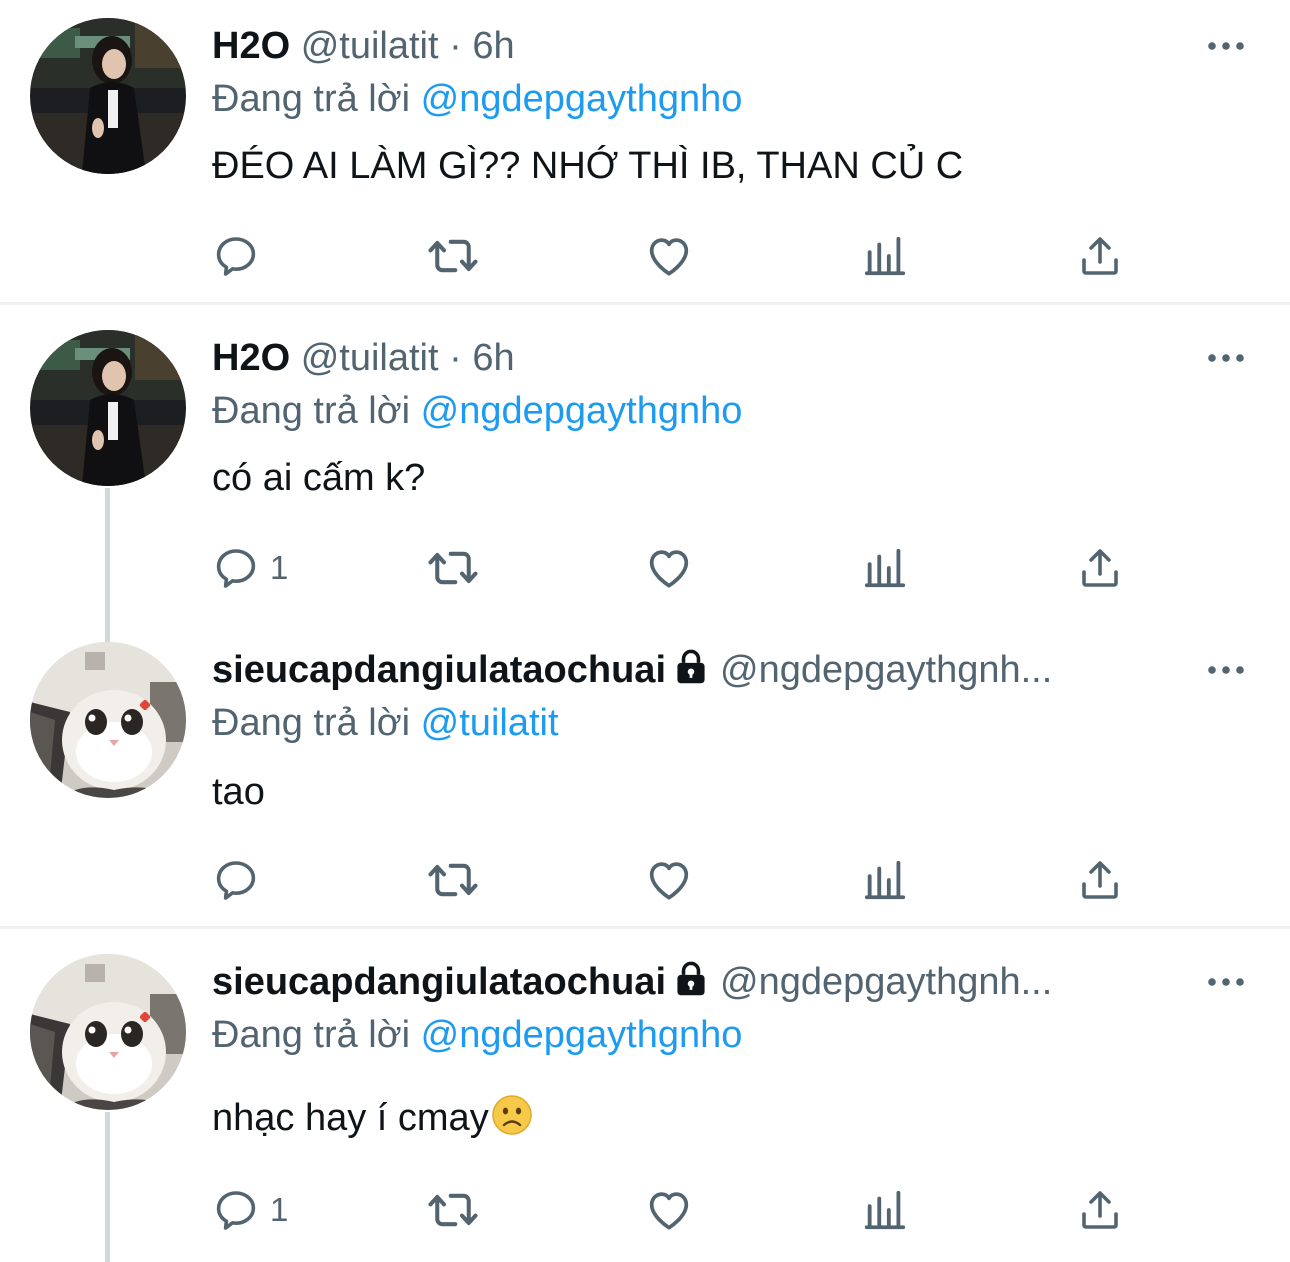 The width and height of the screenshot is (1290, 1262). I want to click on mention-link: @tuilatit, so click(490, 723).